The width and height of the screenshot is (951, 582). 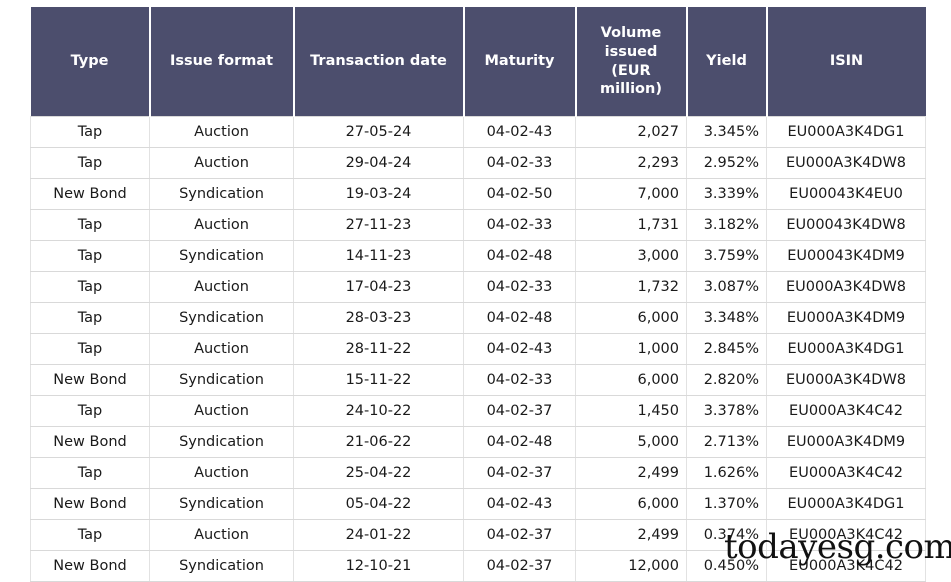 I want to click on column-header-maturity: Maturity, so click(x=519, y=62).